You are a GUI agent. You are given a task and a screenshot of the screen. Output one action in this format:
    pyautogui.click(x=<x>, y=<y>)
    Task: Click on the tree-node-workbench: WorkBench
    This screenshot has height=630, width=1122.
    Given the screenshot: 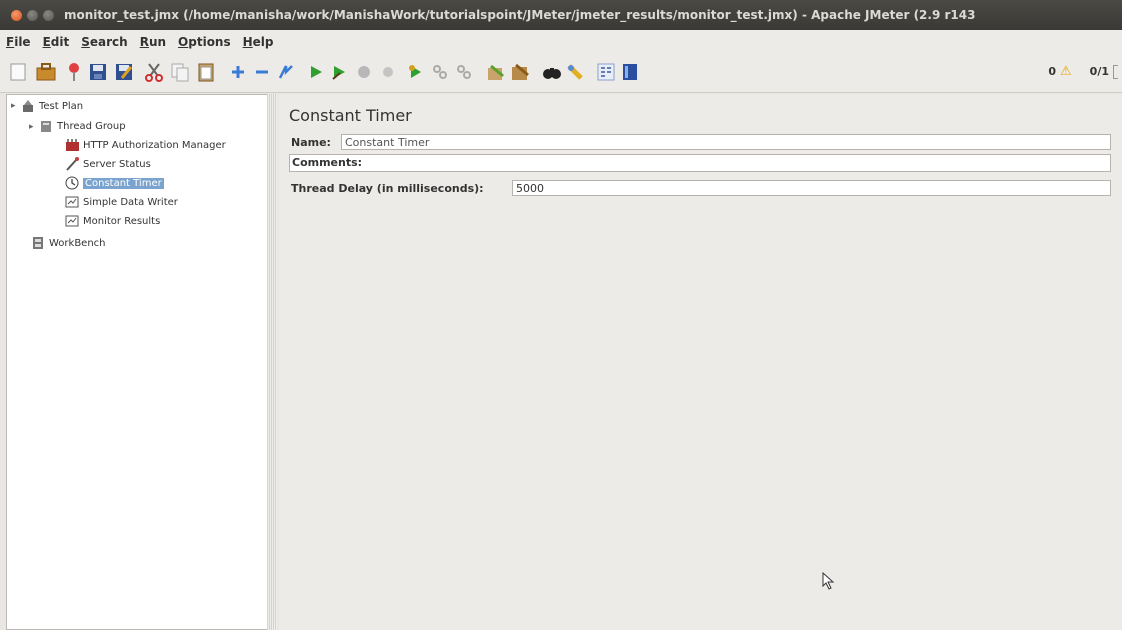 What is the action you would take?
    pyautogui.click(x=68, y=243)
    